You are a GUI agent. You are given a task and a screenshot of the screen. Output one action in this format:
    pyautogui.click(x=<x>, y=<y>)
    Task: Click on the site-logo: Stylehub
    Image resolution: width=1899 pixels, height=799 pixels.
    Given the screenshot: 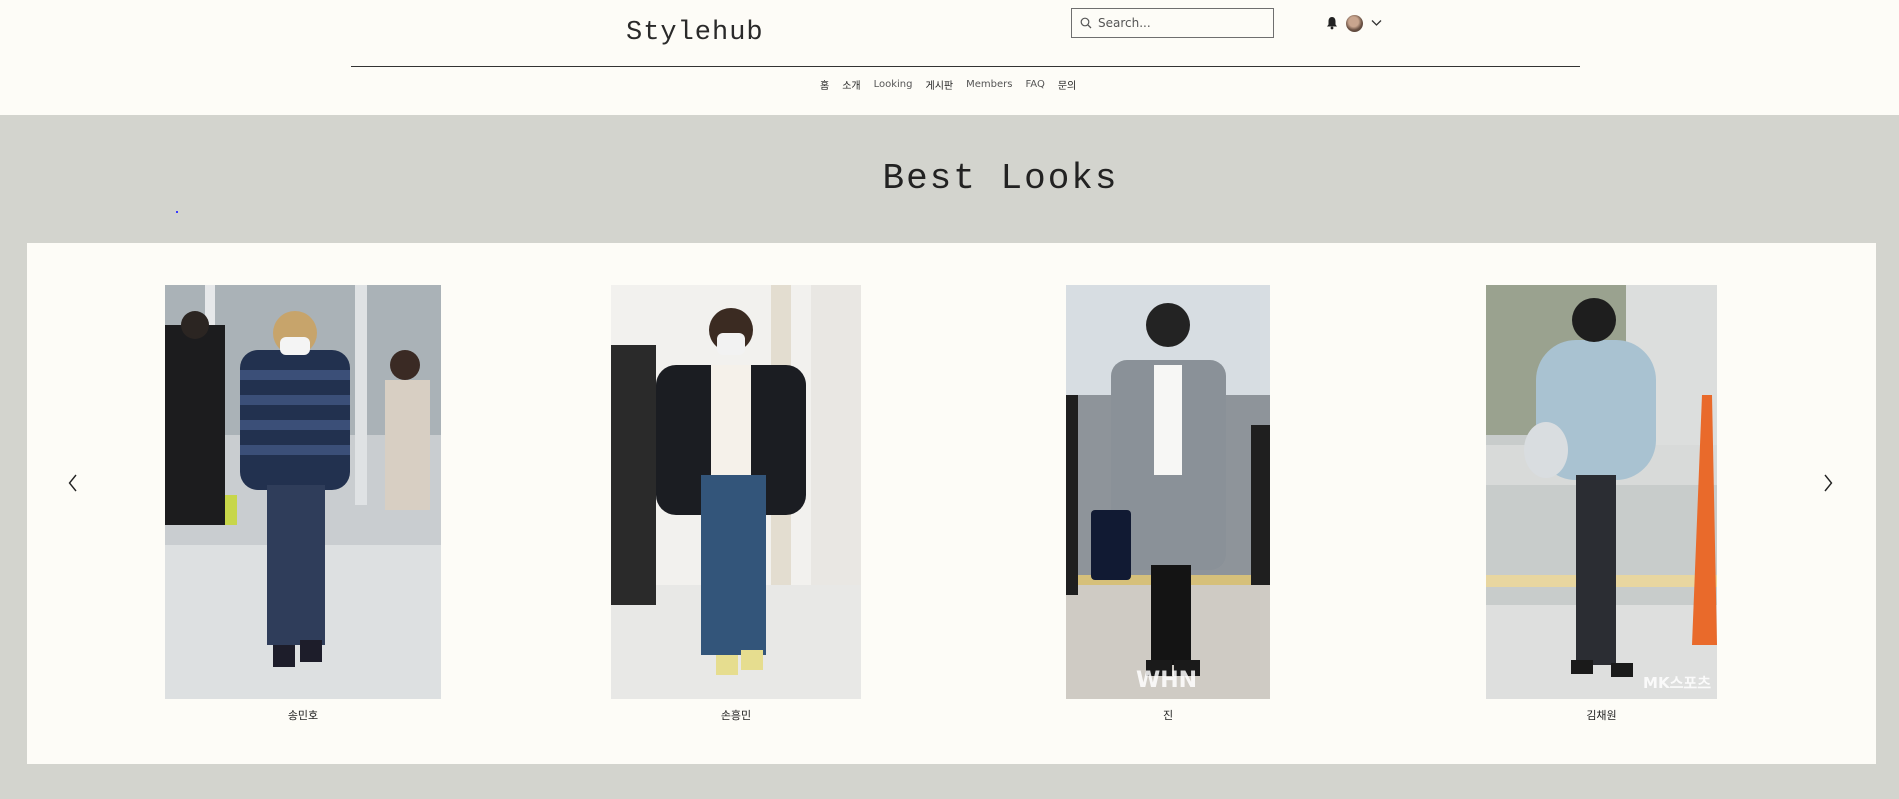 What is the action you would take?
    pyautogui.click(x=695, y=33)
    